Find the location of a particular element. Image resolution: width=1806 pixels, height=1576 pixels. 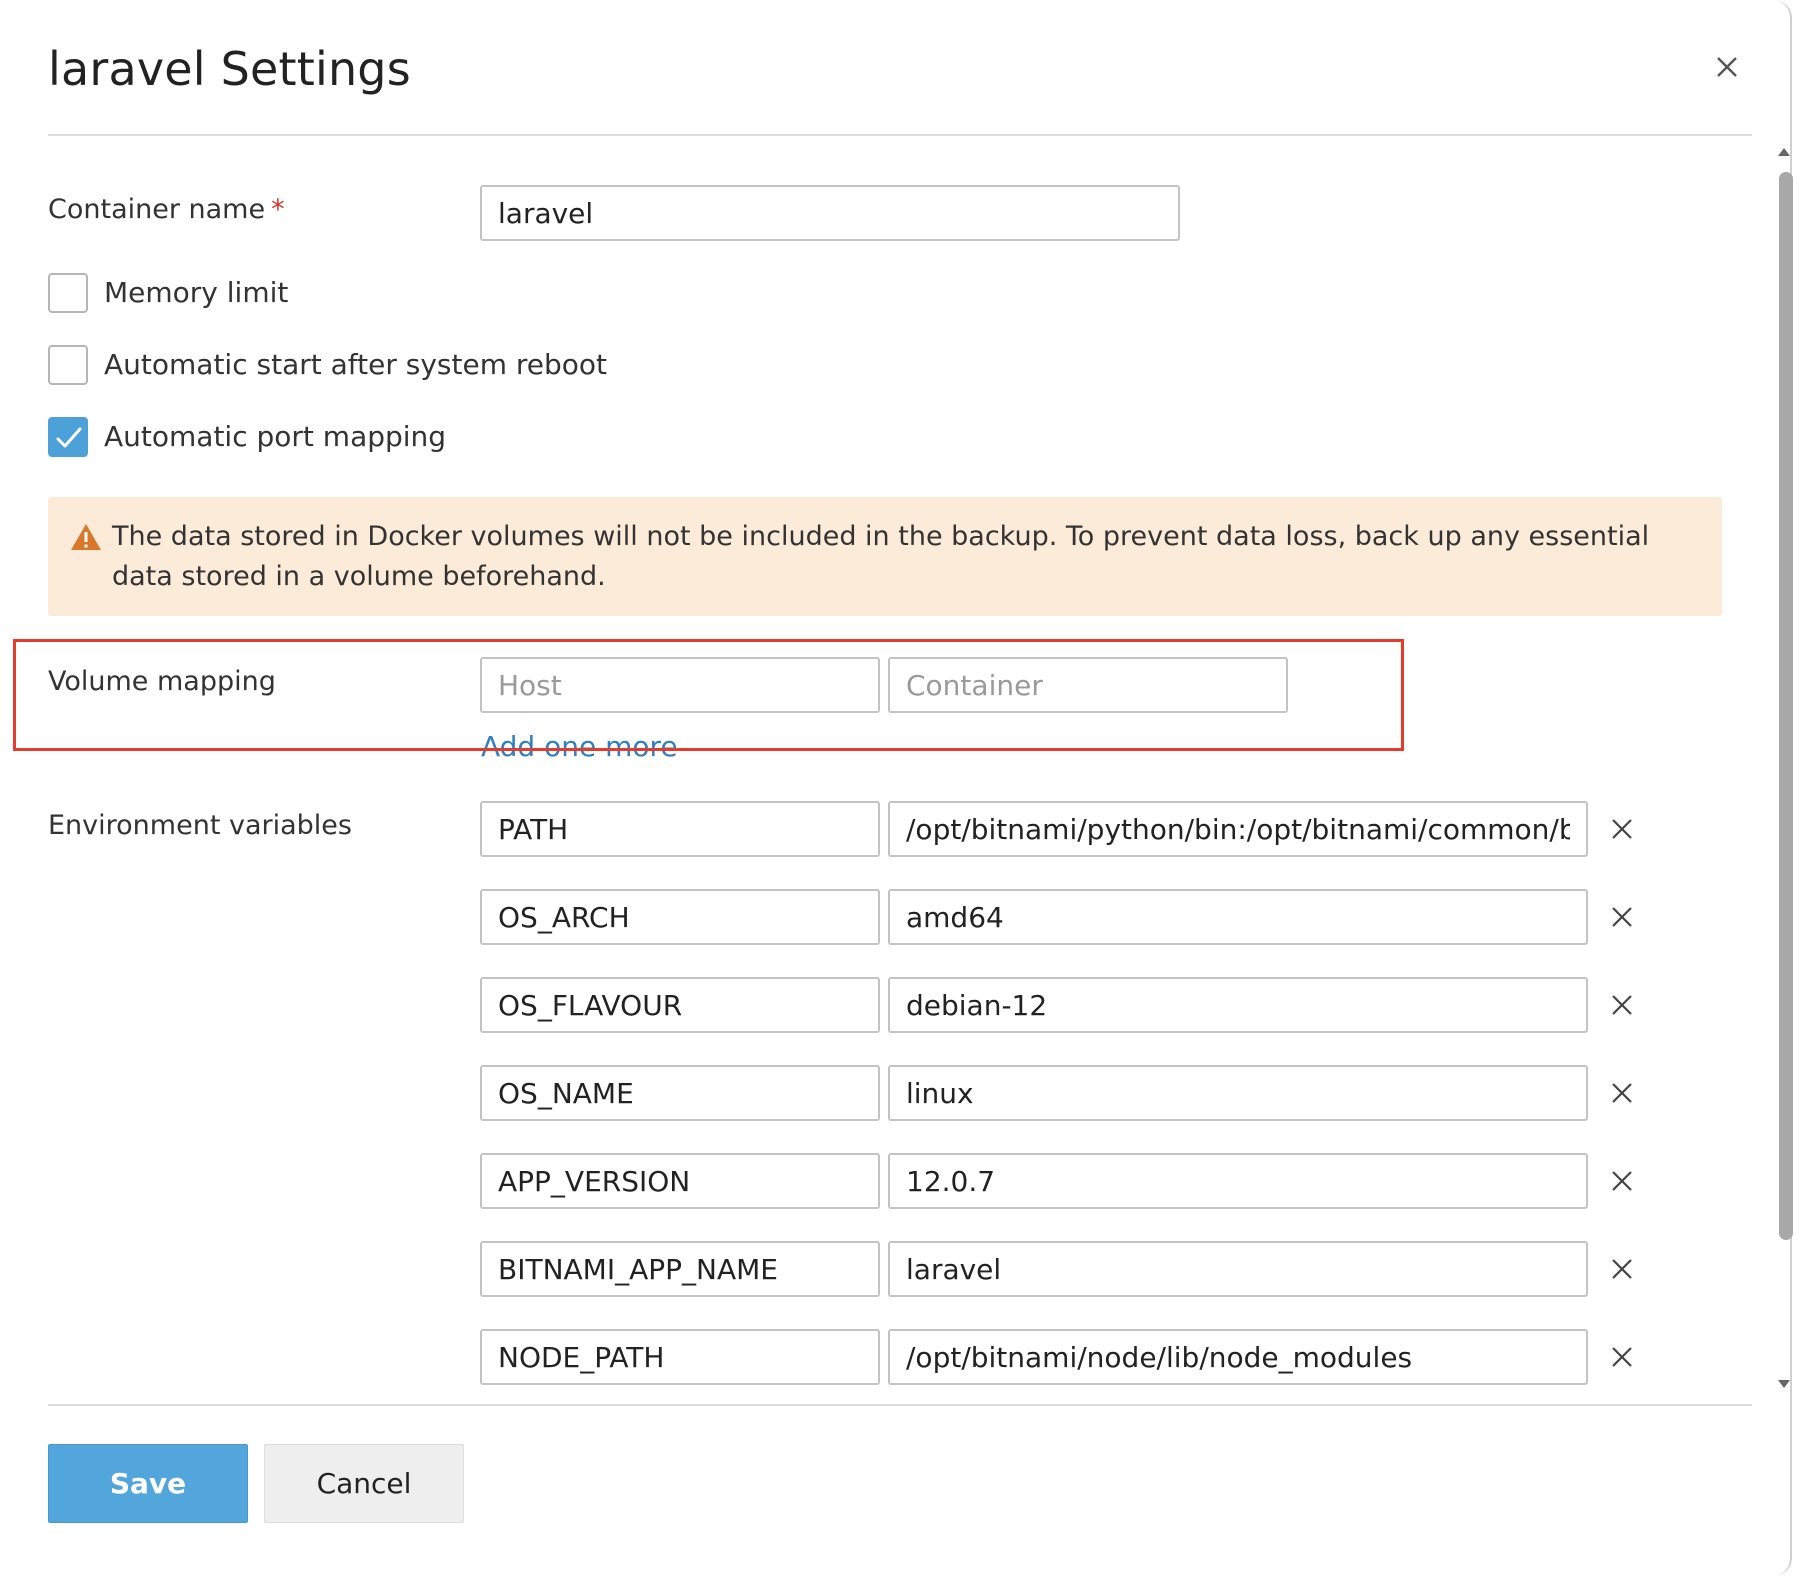

memory-limit-checkbox is located at coordinates (68, 293).